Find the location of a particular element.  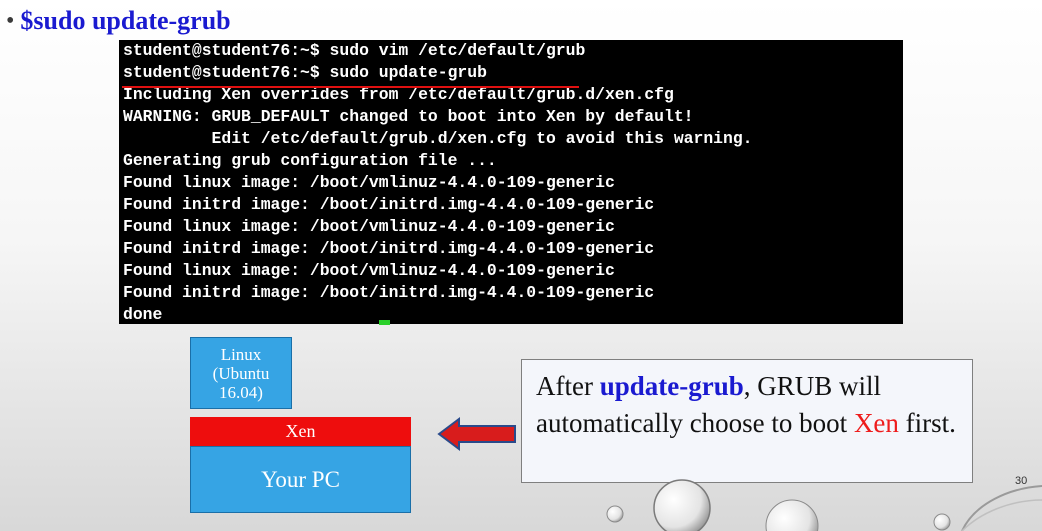

slide-heading: $sudo update-grub is located at coordinates (125, 20).